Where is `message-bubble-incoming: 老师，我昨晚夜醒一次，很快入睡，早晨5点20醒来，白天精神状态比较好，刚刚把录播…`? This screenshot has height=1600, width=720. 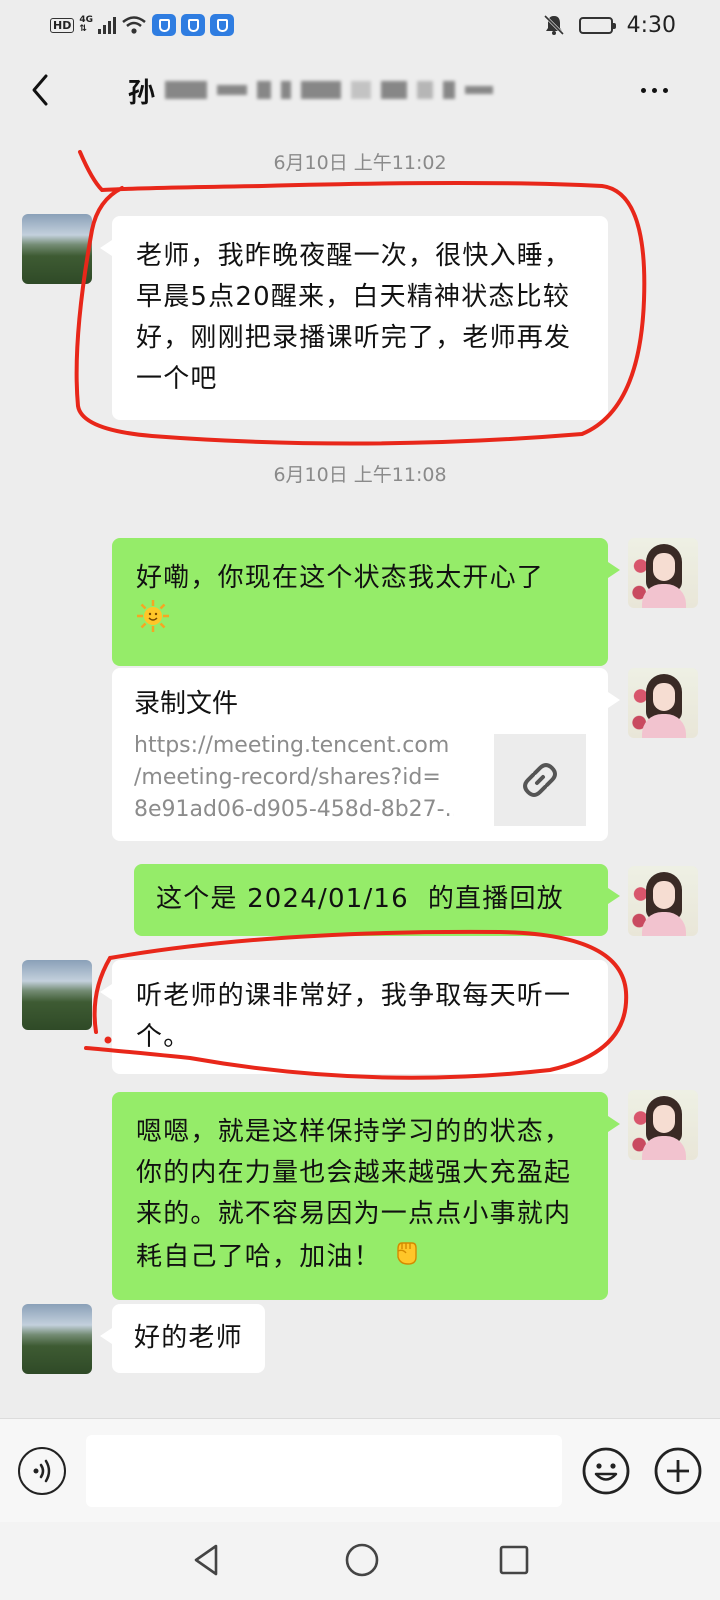 message-bubble-incoming: 老师，我昨晚夜醒一次，很快入睡，早晨5点20醒来，白天精神状态比较好，刚刚把录播… is located at coordinates (354, 318).